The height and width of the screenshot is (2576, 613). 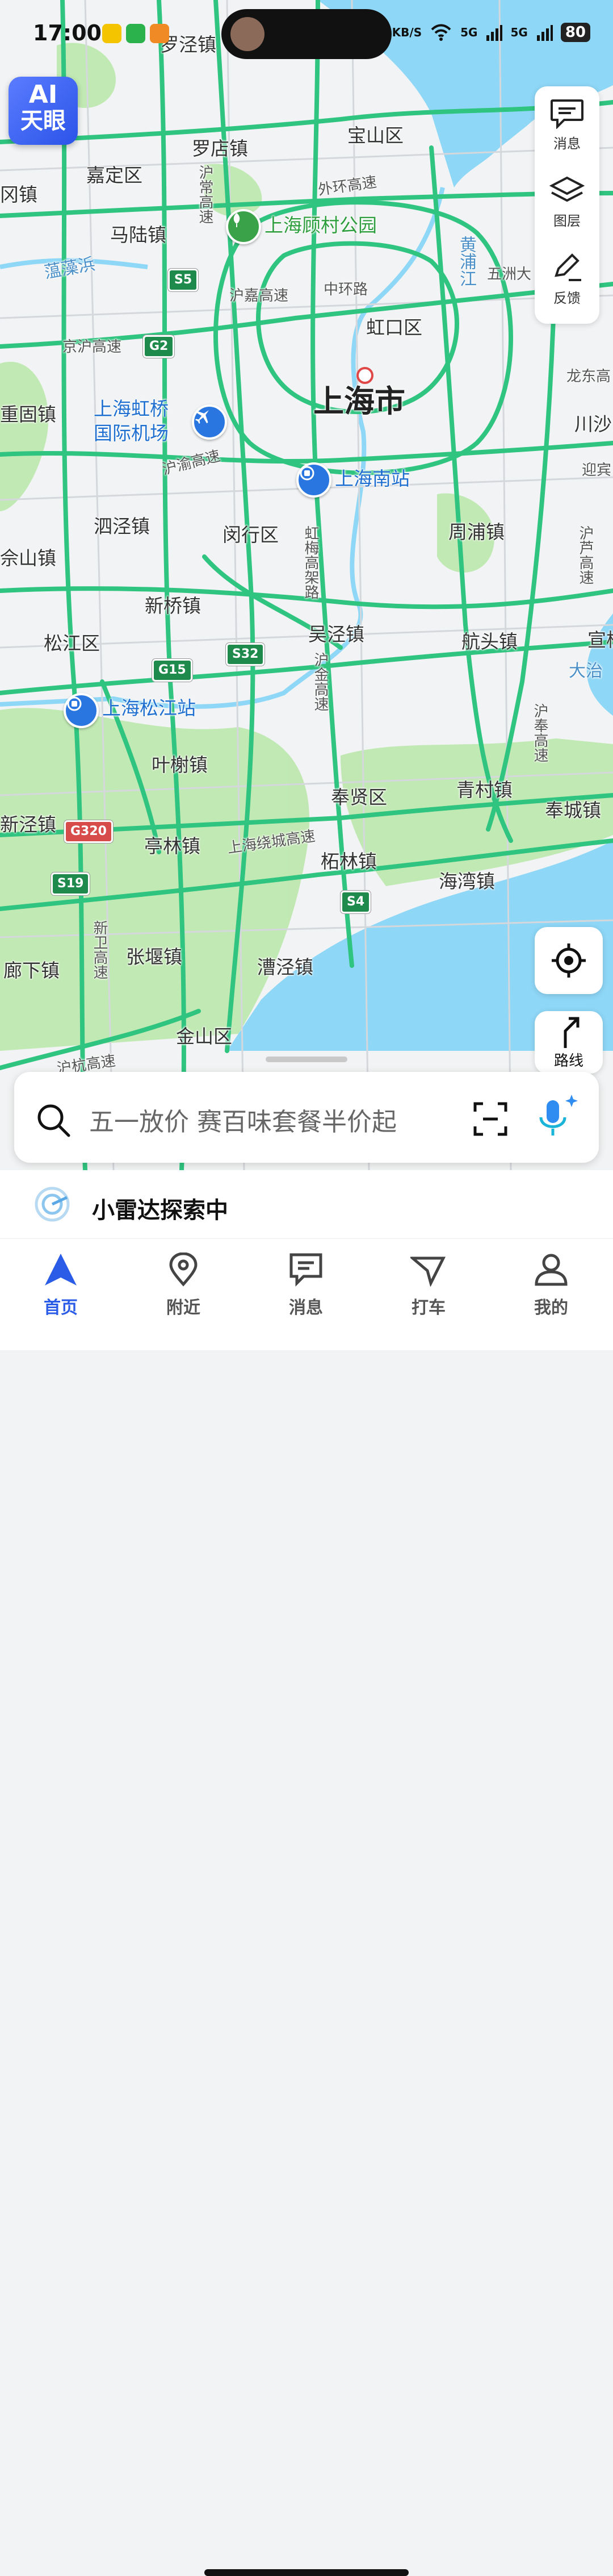 What do you see at coordinates (585, 554) in the screenshot?
I see `road-label: 沪芦高速` at bounding box center [585, 554].